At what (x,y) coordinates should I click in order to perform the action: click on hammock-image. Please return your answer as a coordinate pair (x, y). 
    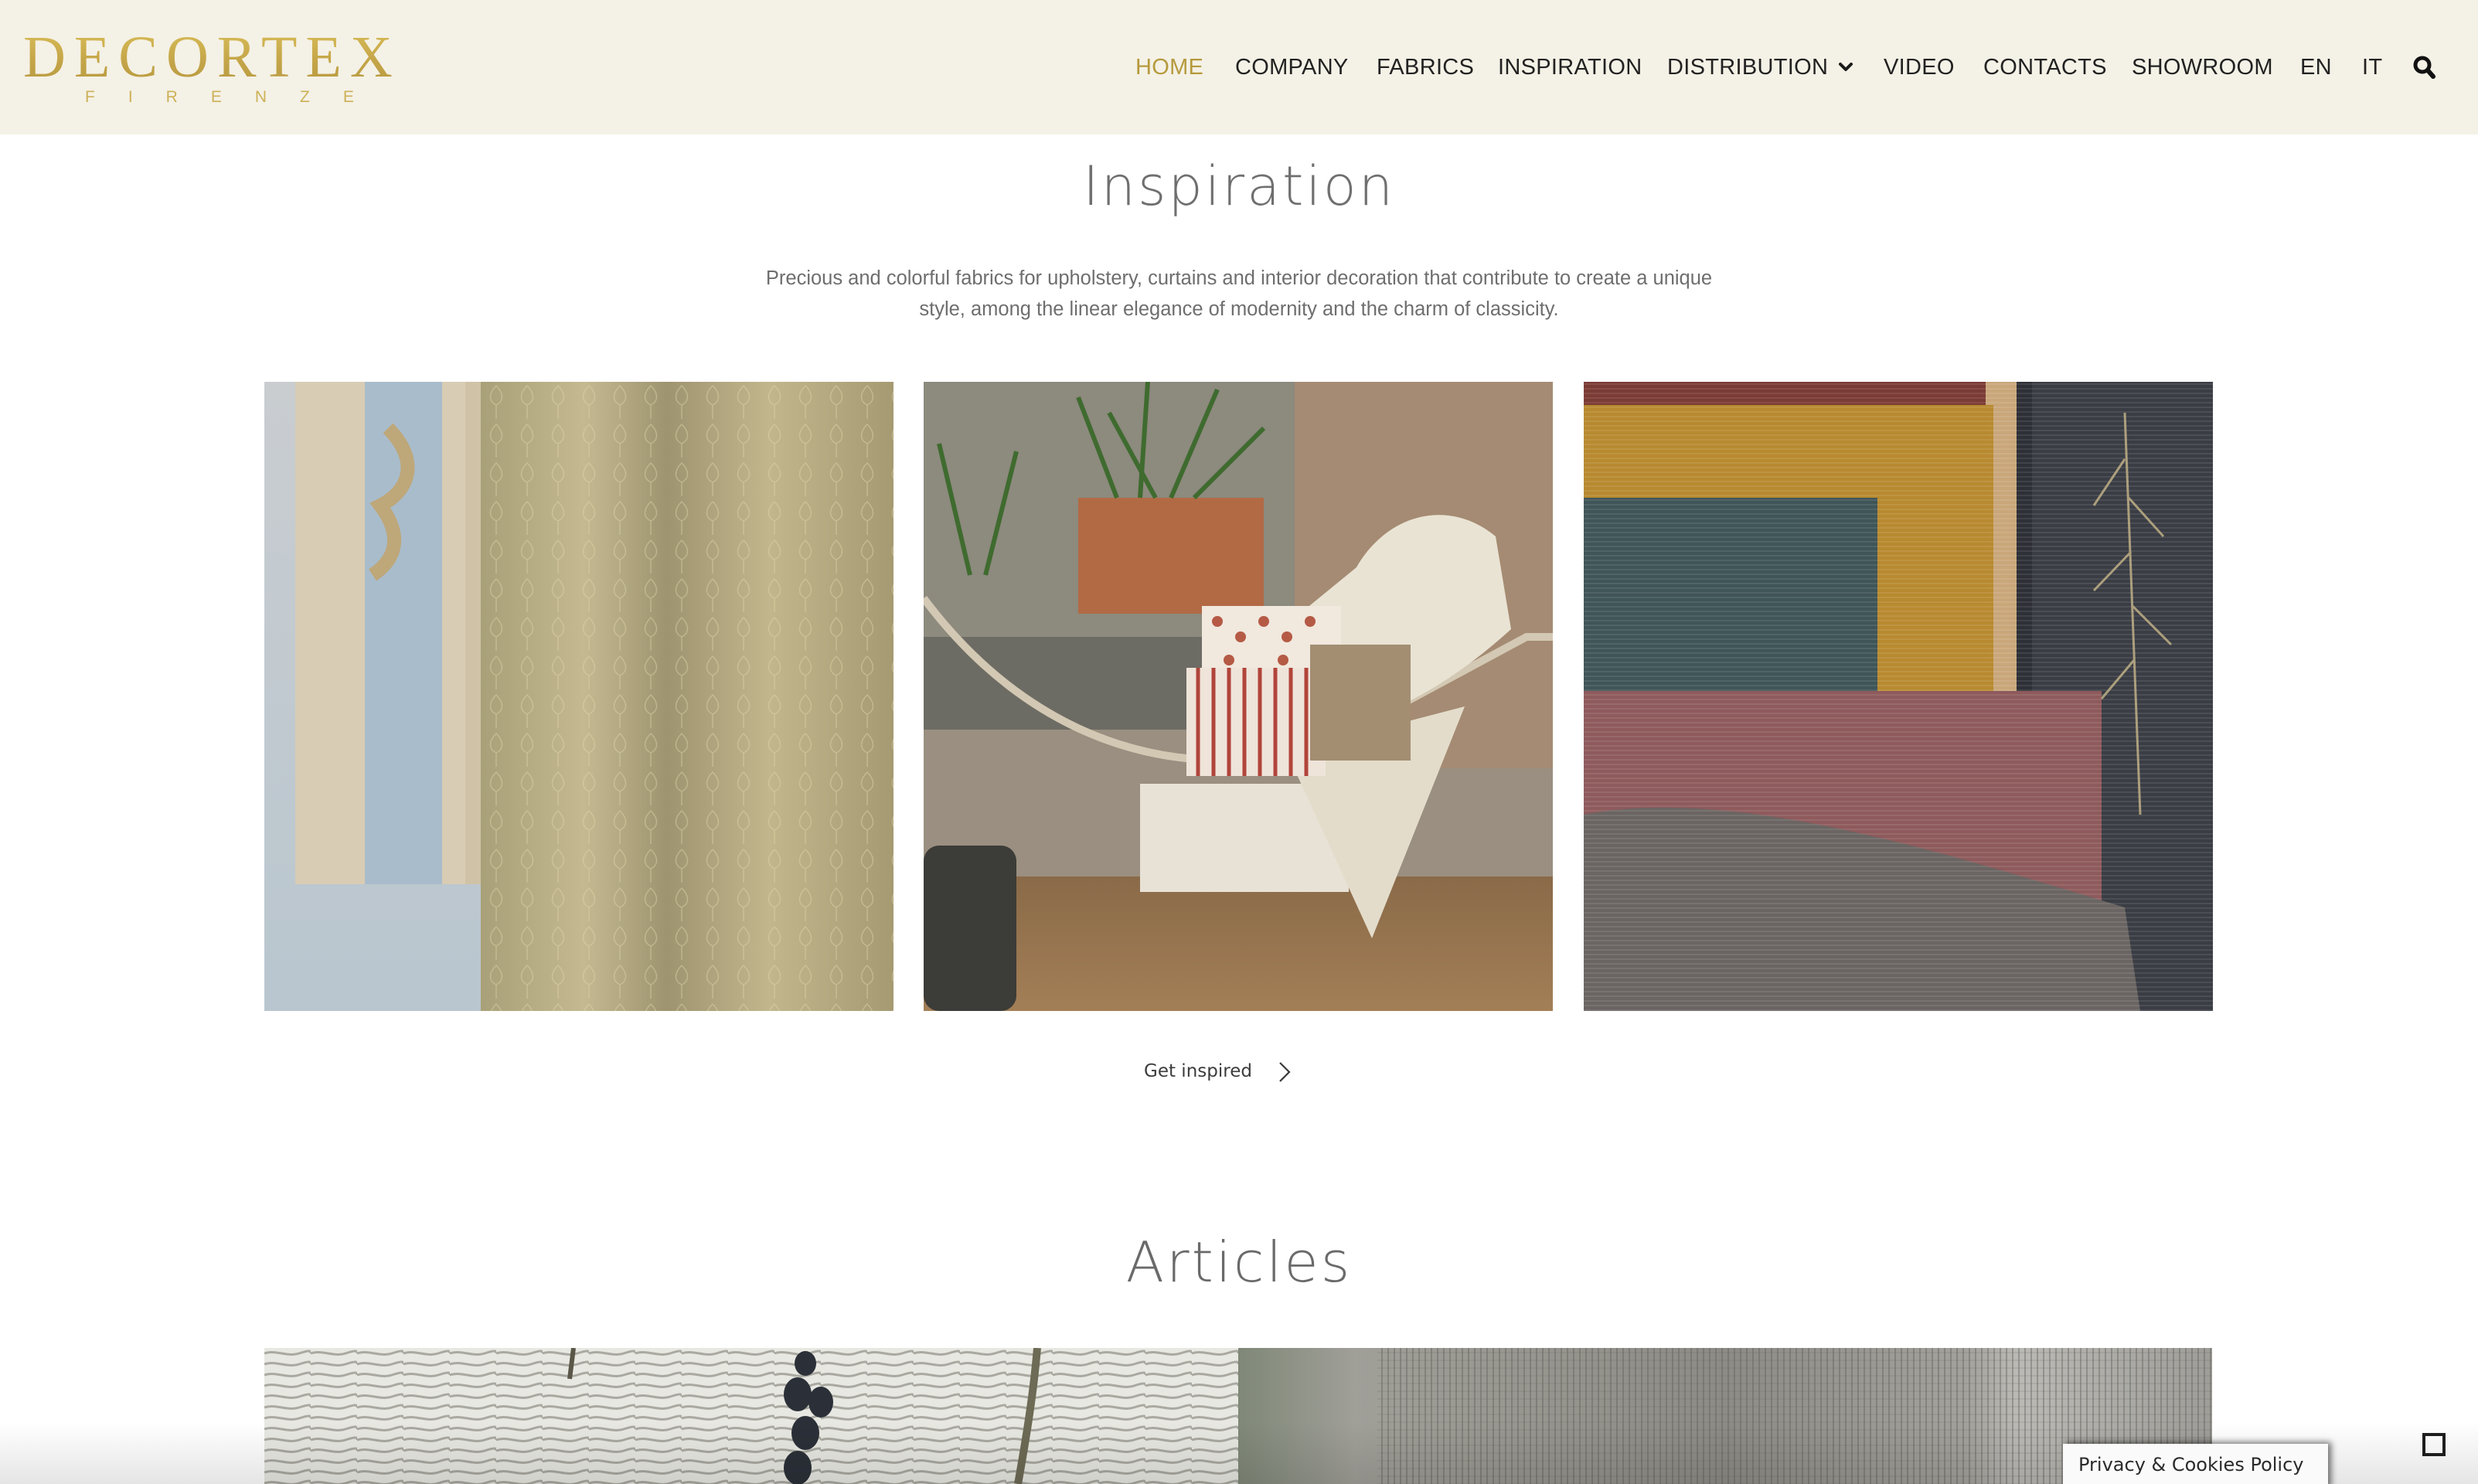
    Looking at the image, I should click on (1238, 696).